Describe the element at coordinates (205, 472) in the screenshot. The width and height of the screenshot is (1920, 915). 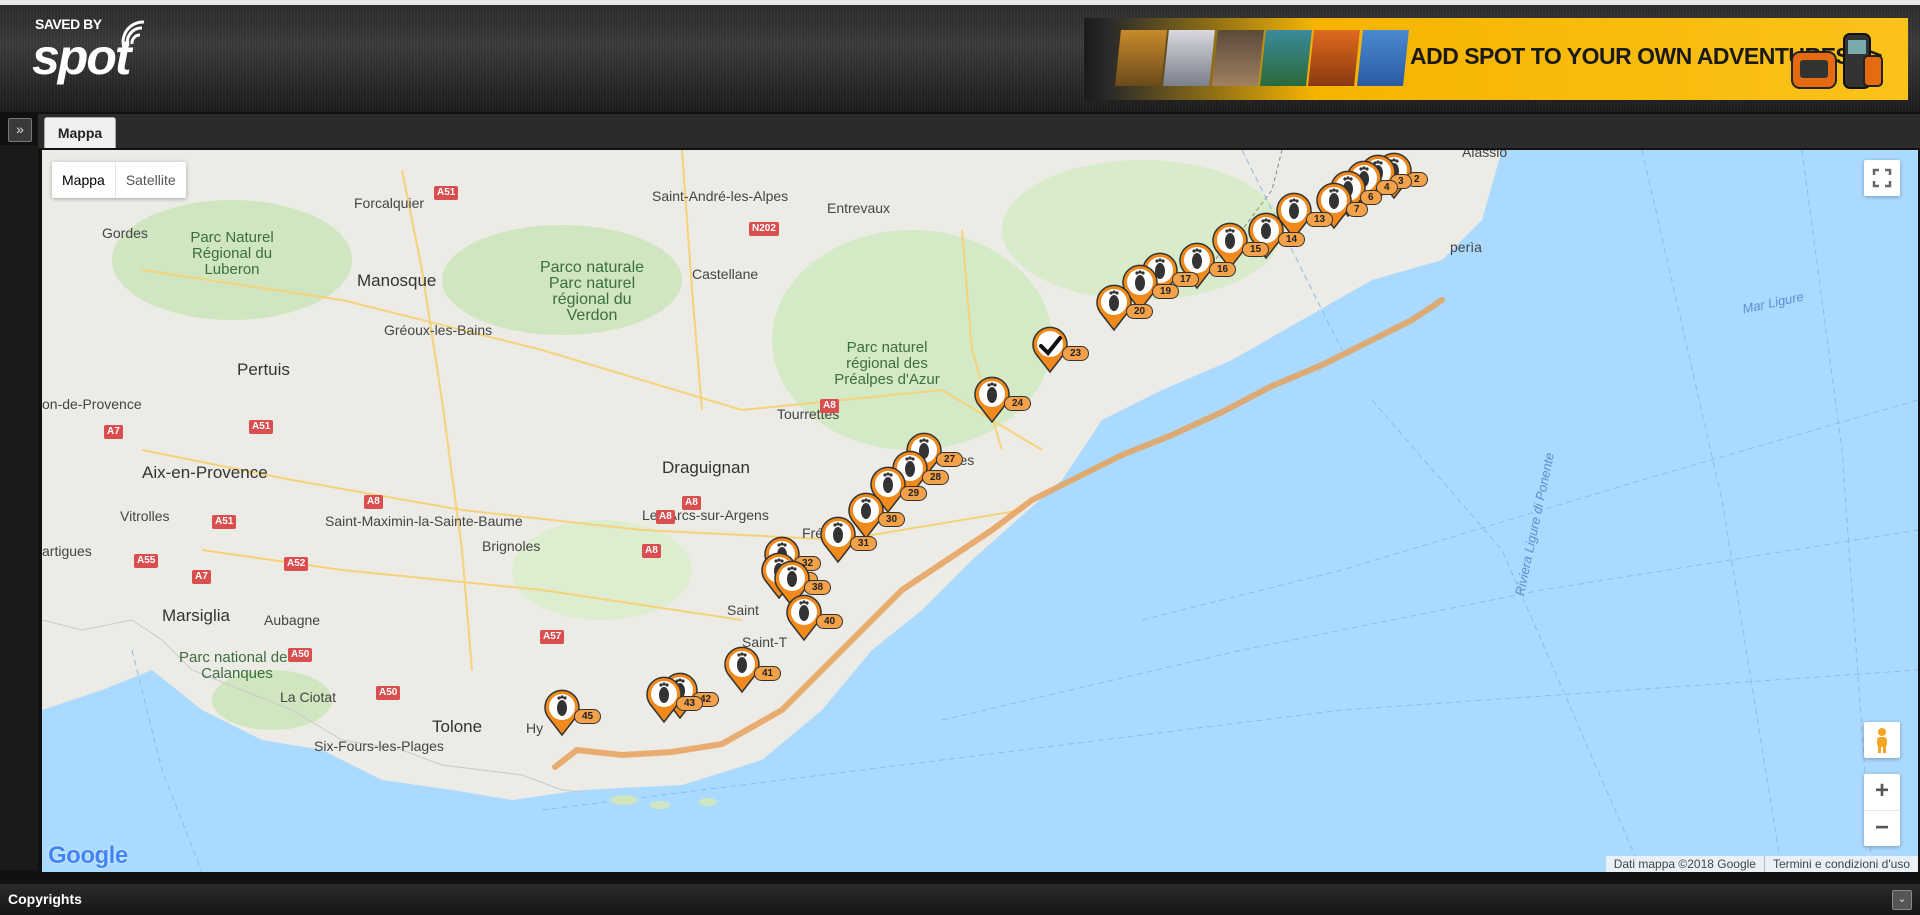
I see `place-label: Aix-en-Provence` at that location.